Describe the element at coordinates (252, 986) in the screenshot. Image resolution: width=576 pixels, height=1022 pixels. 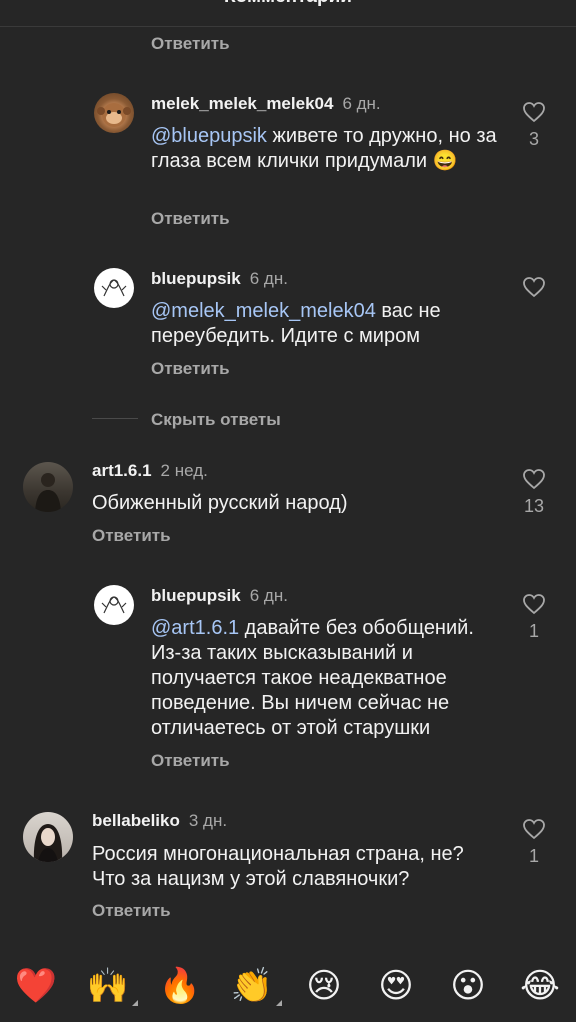
I see `clapping-emoji: 👏` at that location.